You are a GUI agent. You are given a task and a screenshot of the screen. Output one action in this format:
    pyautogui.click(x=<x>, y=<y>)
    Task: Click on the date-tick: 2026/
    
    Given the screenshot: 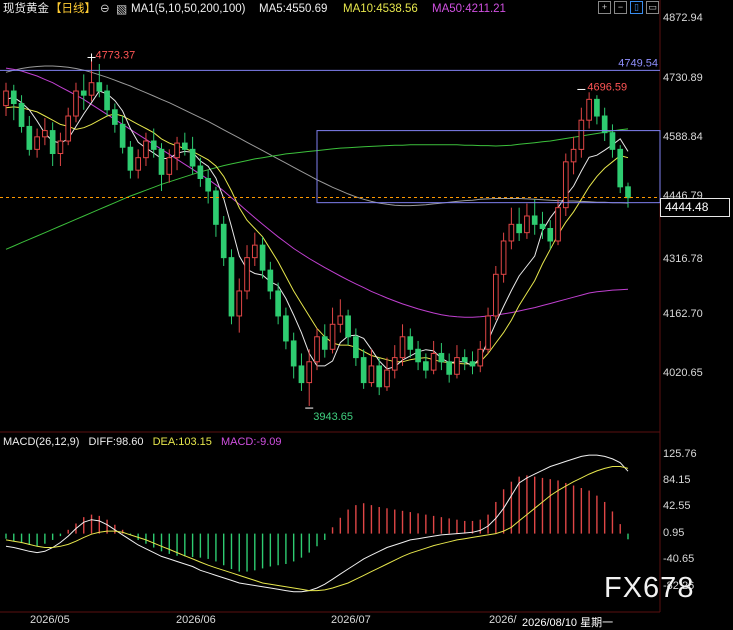 What is the action you would take?
    pyautogui.click(x=503, y=620)
    